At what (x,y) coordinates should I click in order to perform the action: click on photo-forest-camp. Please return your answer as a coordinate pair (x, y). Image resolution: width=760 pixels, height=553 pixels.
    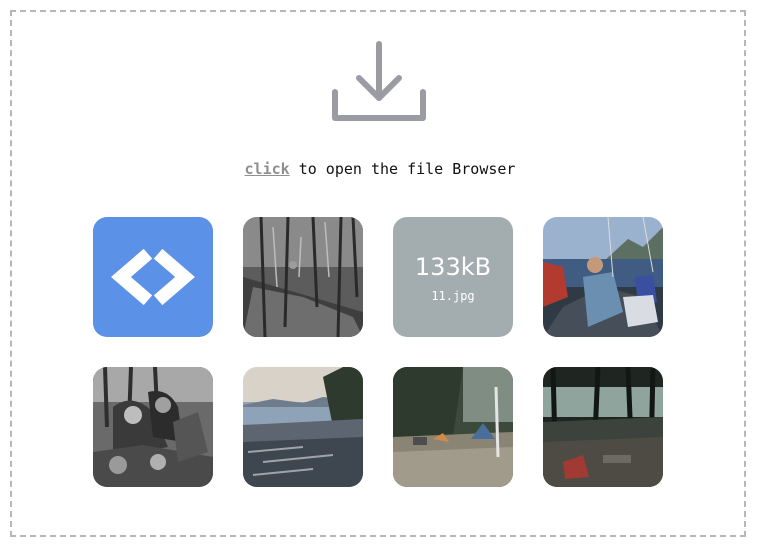
    Looking at the image, I should click on (603, 427).